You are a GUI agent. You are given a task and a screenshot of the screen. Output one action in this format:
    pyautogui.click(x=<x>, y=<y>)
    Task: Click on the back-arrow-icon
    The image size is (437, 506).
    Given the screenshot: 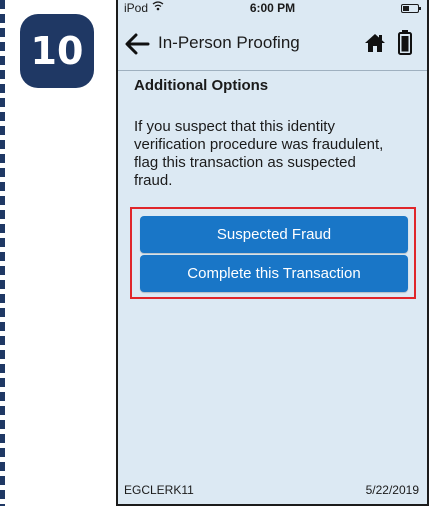 What is the action you would take?
    pyautogui.click(x=137, y=44)
    